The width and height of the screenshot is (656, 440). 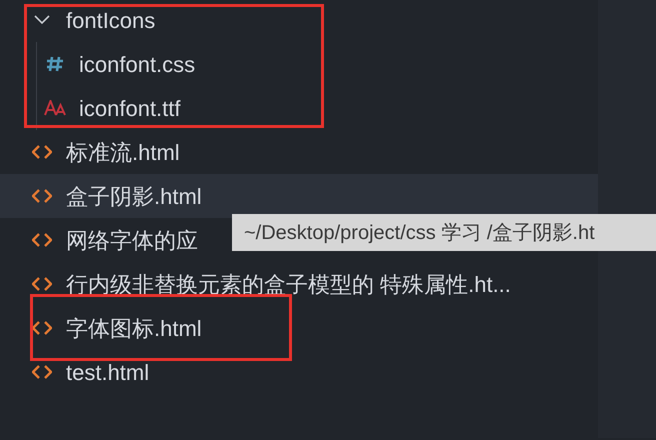 What do you see at coordinates (132, 240) in the screenshot?
I see `file-name: 网络字体的应` at bounding box center [132, 240].